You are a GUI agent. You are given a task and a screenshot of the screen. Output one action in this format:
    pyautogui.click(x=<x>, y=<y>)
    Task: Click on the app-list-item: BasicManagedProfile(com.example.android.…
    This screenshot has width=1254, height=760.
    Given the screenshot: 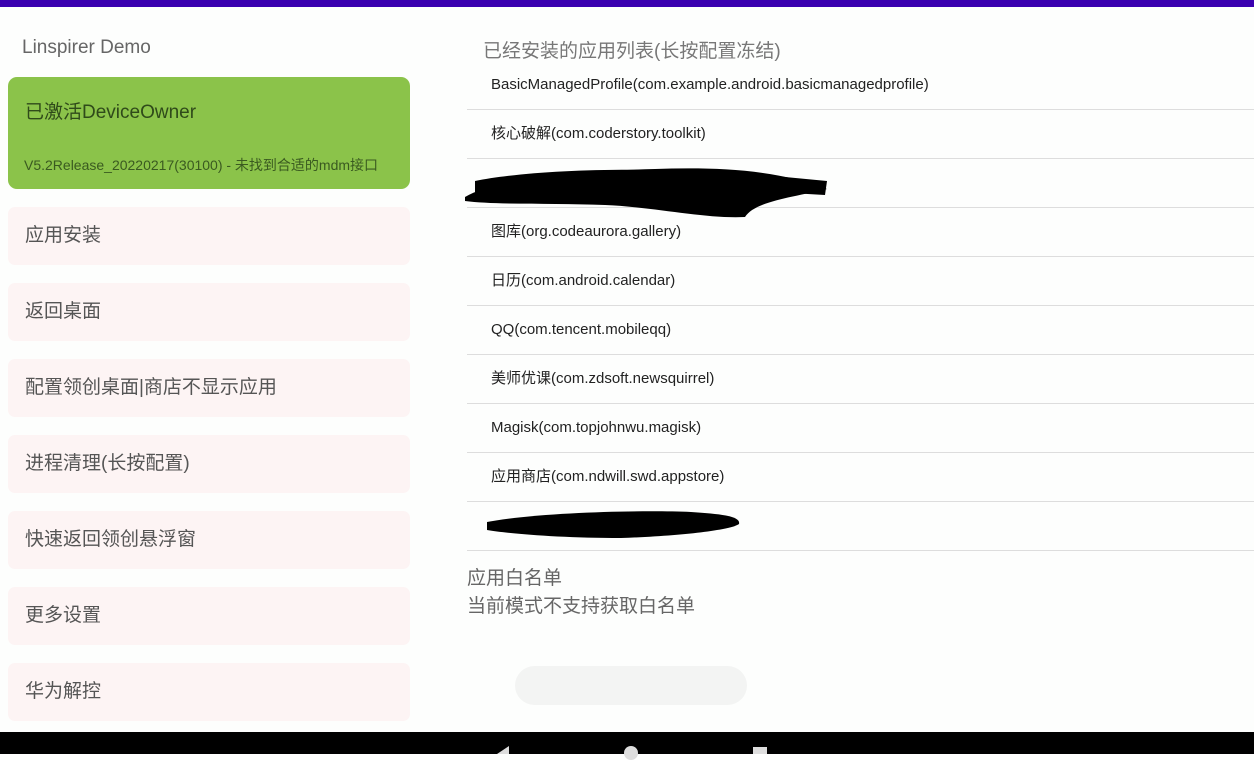 What is the action you would take?
    pyautogui.click(x=860, y=85)
    